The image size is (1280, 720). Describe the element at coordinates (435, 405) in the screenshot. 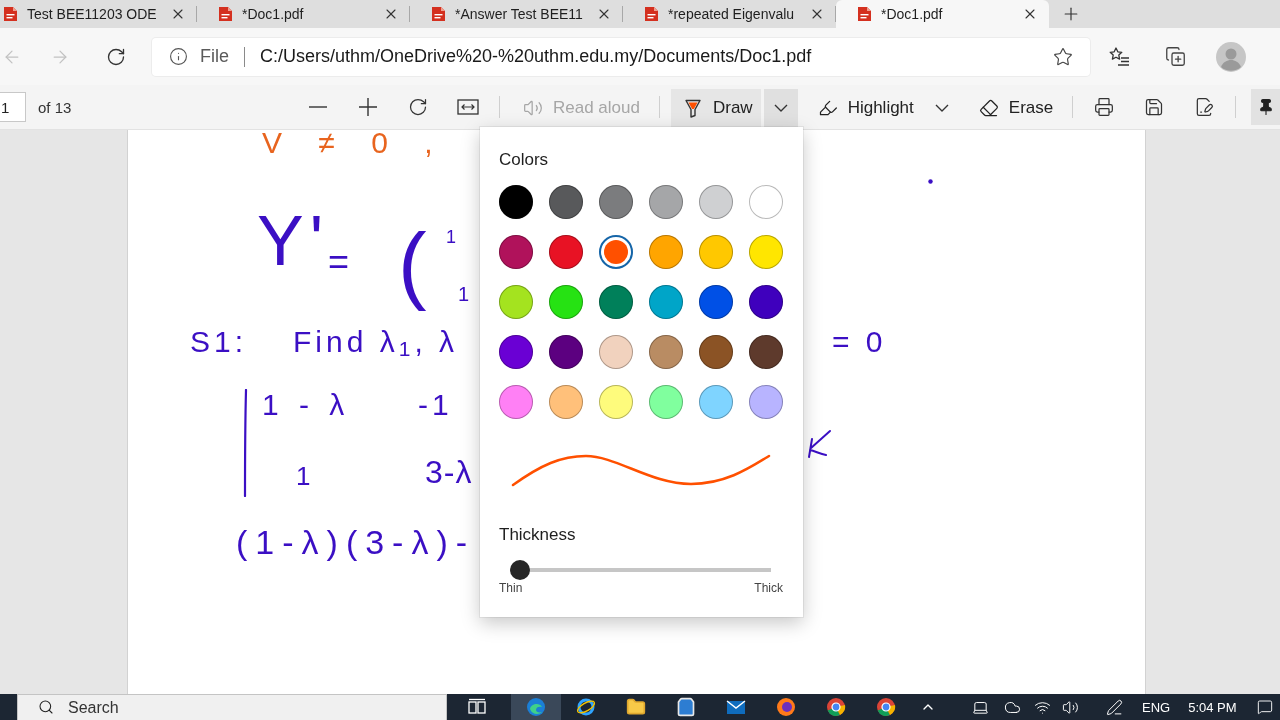

I see `handwritten-text: -1` at that location.